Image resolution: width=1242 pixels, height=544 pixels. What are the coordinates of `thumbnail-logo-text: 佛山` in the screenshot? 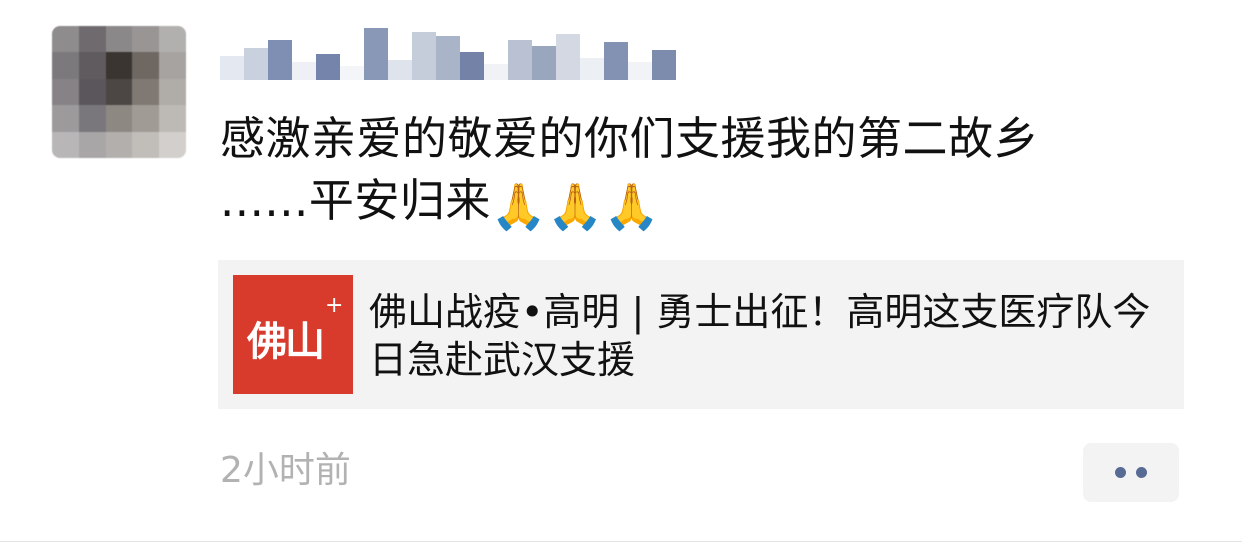 It's located at (286, 341).